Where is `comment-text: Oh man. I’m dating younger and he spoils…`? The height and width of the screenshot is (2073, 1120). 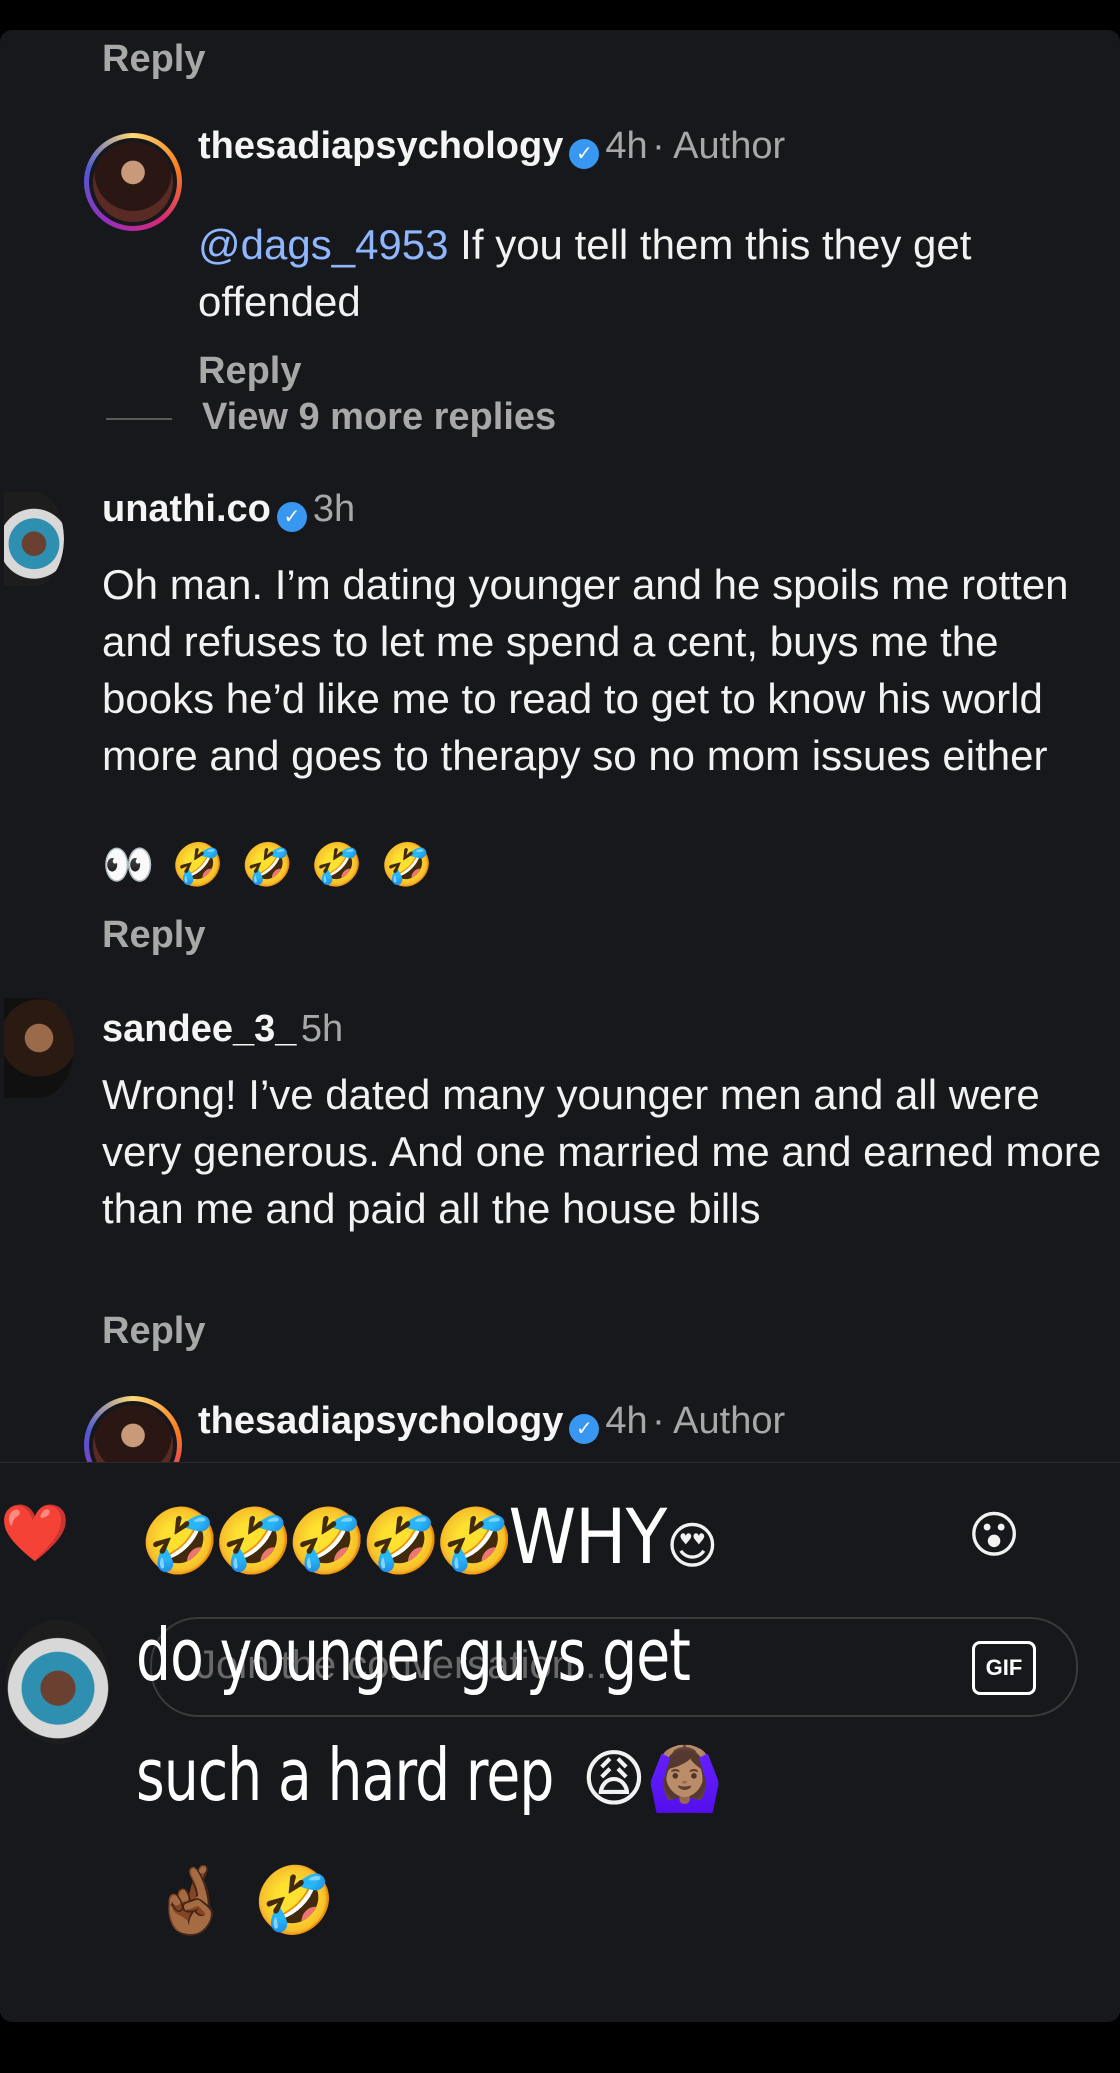 comment-text: Oh man. I’m dating younger and he spoils… is located at coordinates (585, 670).